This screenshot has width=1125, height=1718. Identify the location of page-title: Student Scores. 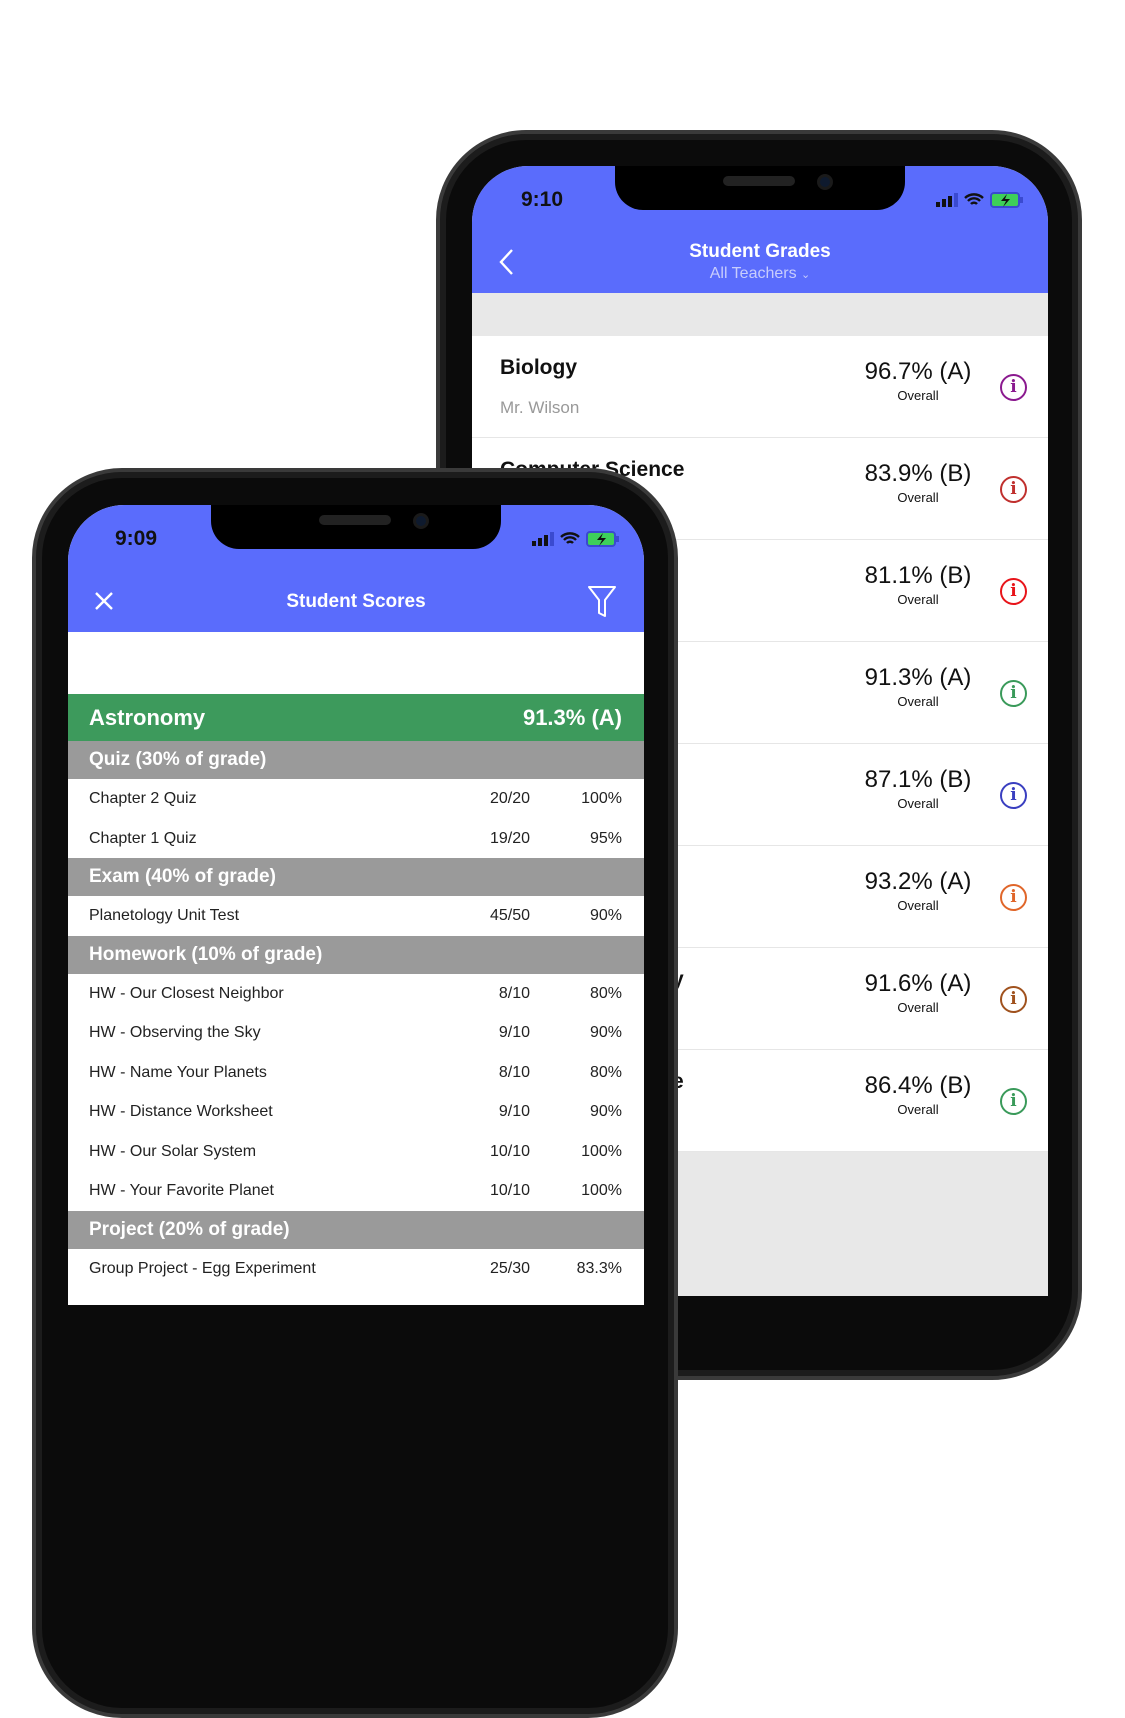
(356, 601).